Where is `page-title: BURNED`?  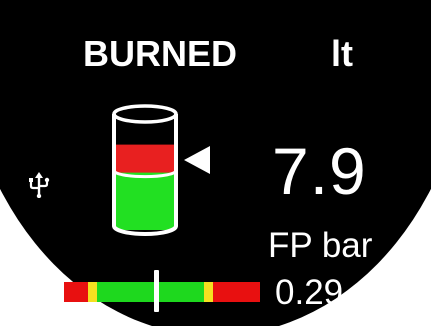
page-title: BURNED is located at coordinates (160, 53).